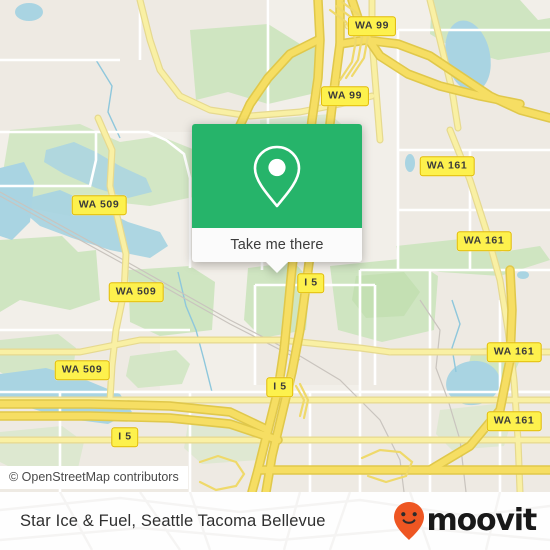 The width and height of the screenshot is (550, 550). I want to click on popup-card-pointer, so click(277, 267).